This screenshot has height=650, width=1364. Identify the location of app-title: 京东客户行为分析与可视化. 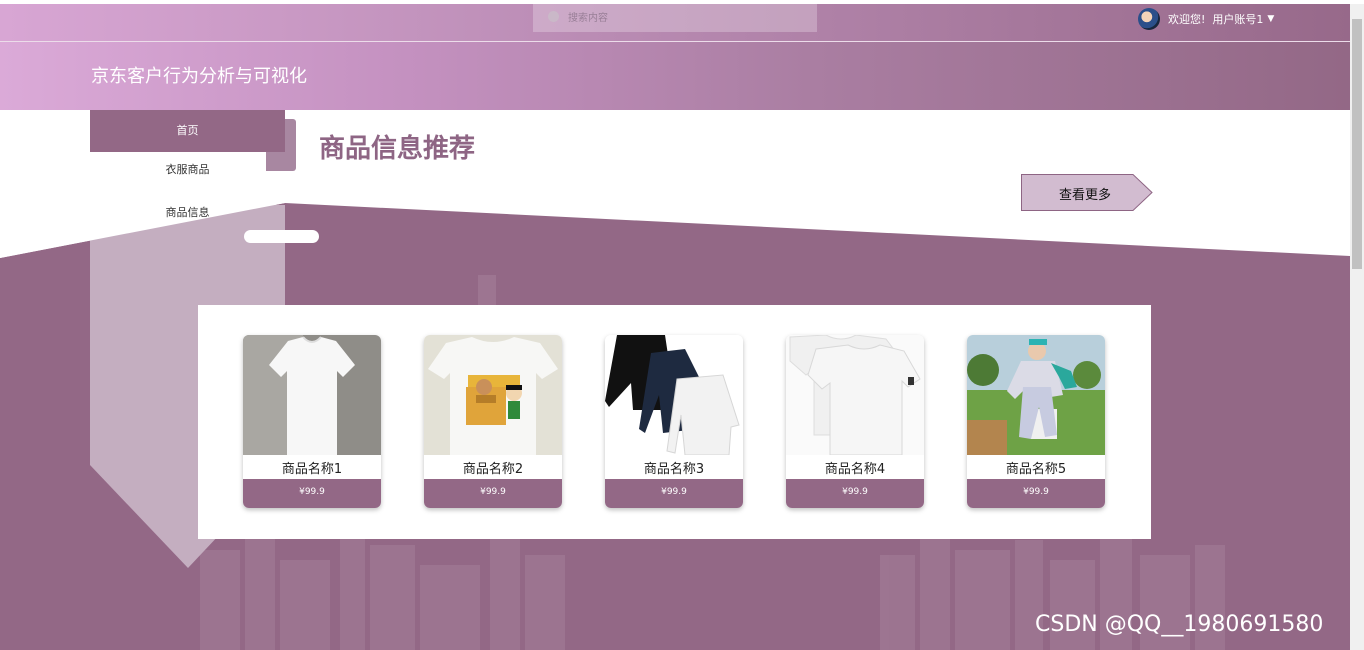
(199, 76).